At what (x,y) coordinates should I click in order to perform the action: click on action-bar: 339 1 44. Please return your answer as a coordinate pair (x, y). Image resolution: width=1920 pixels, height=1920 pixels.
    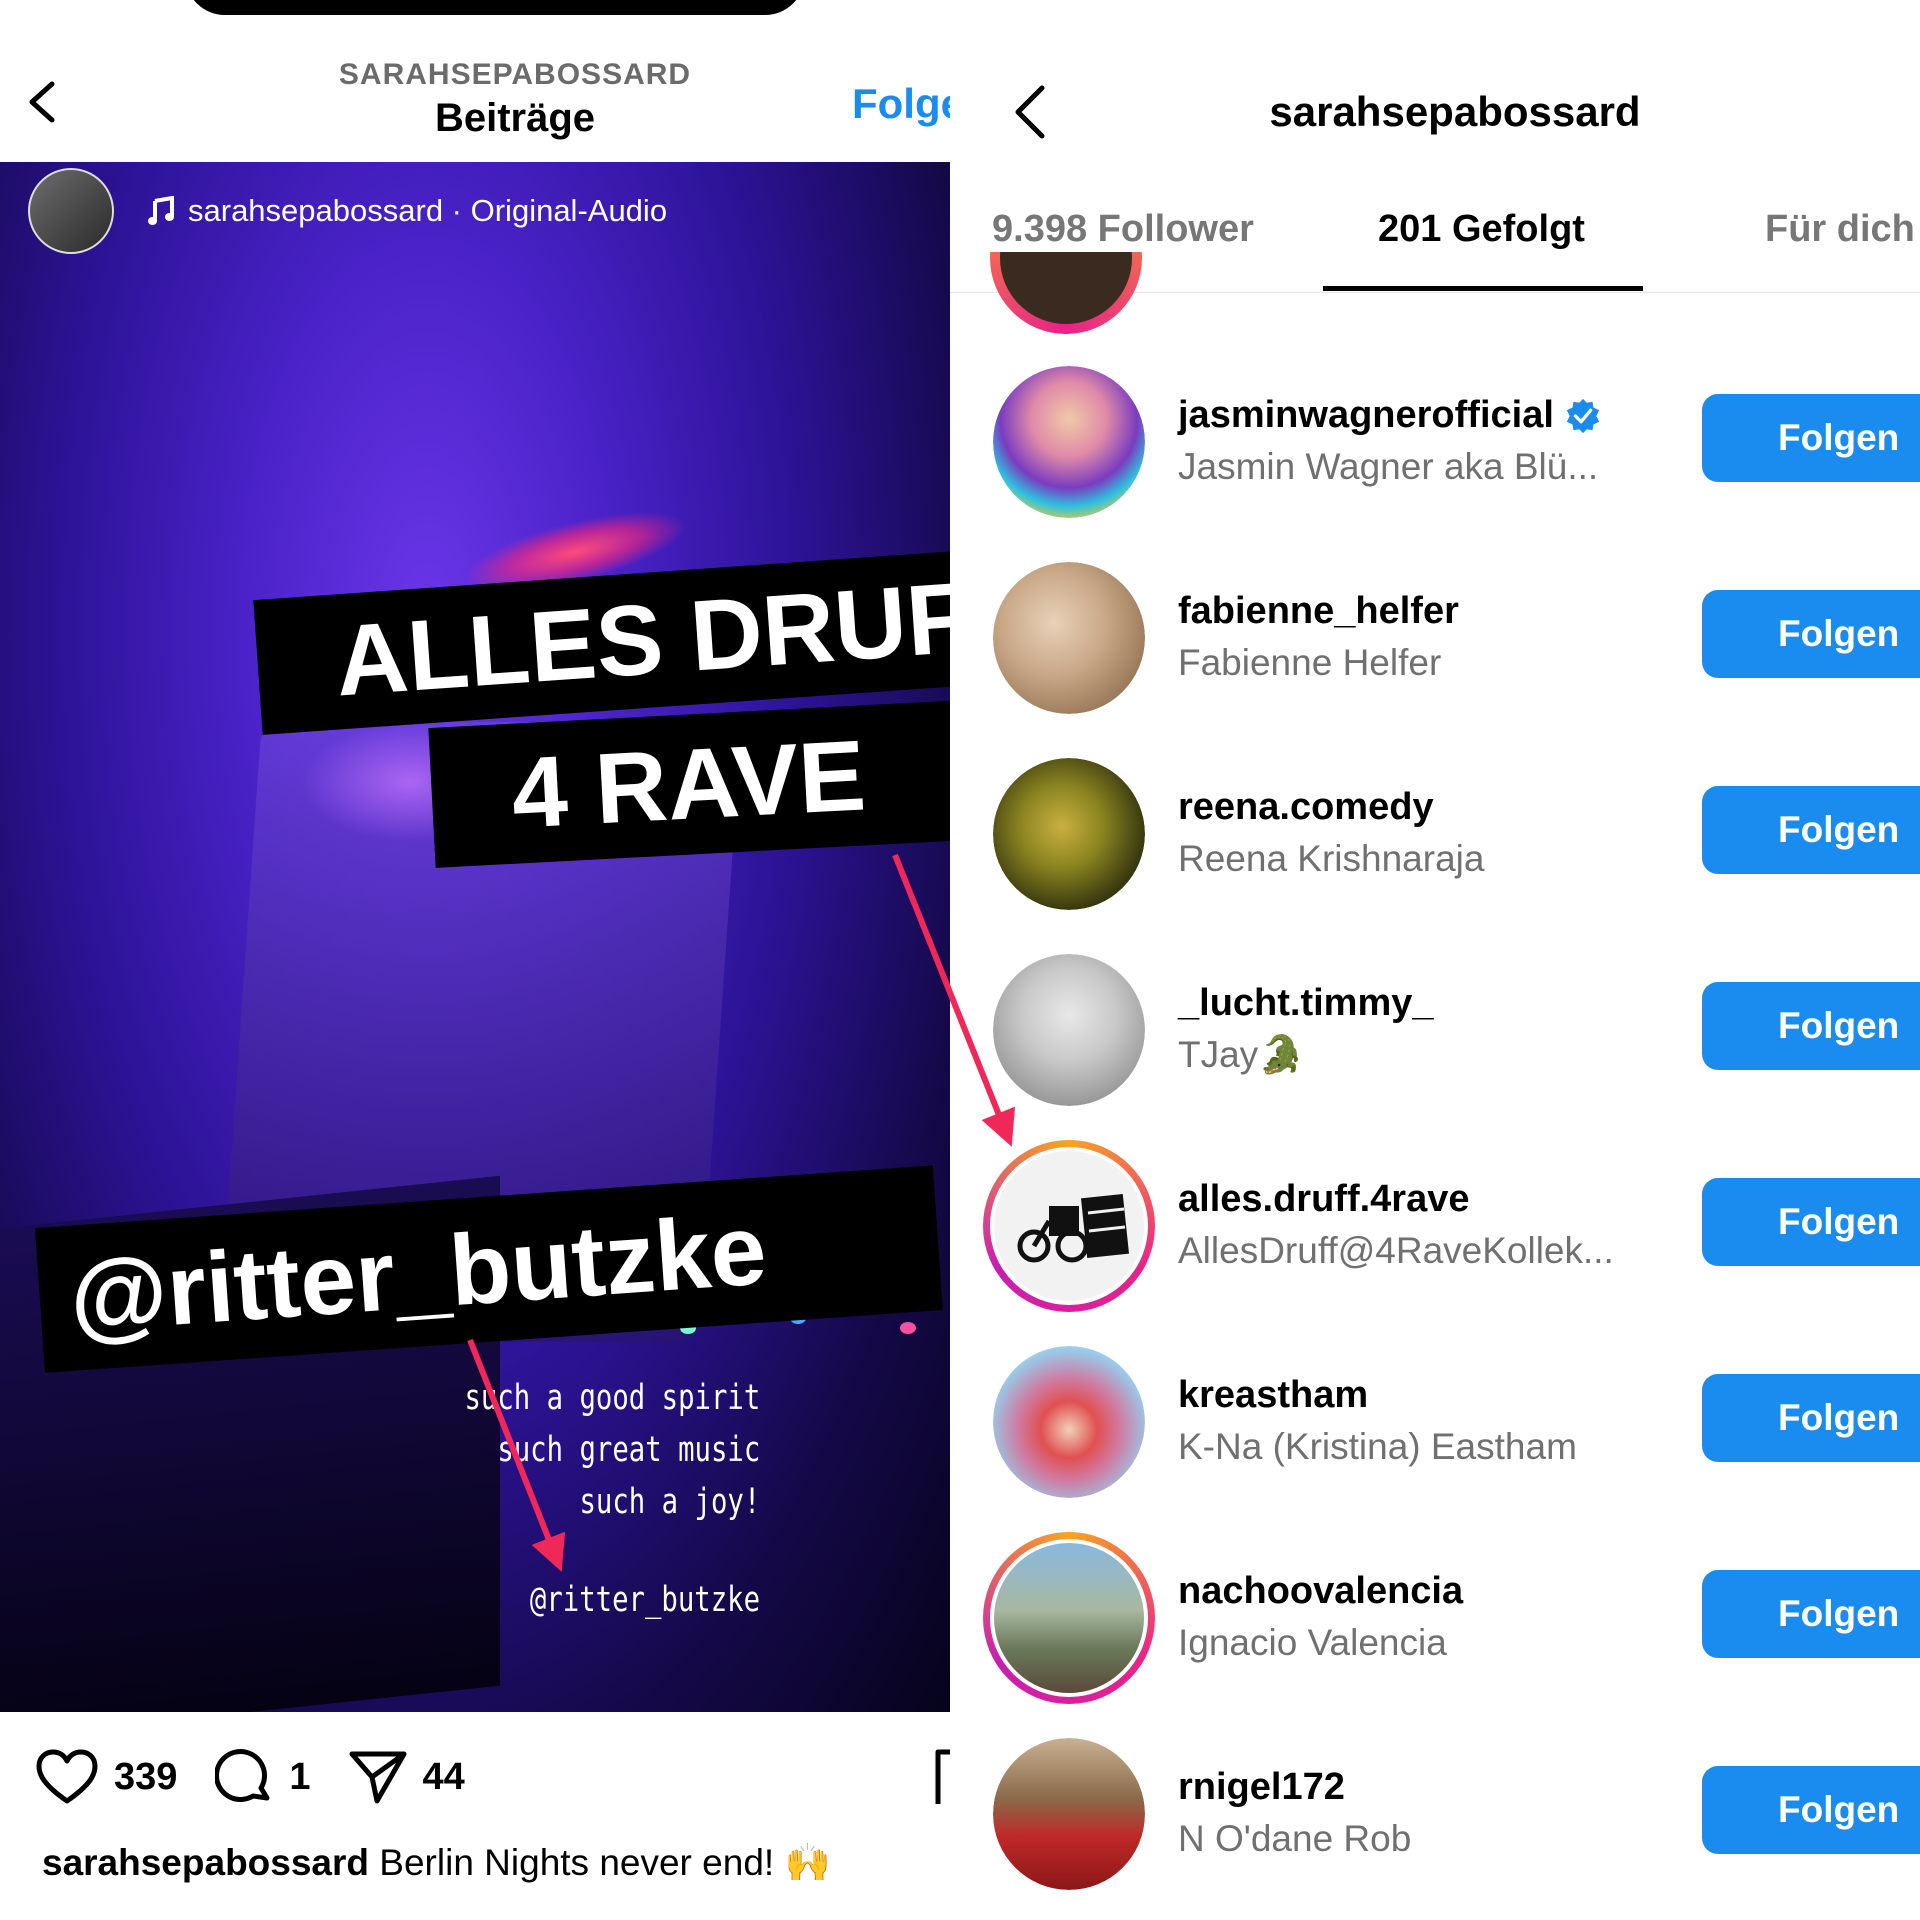
    Looking at the image, I should click on (269, 1777).